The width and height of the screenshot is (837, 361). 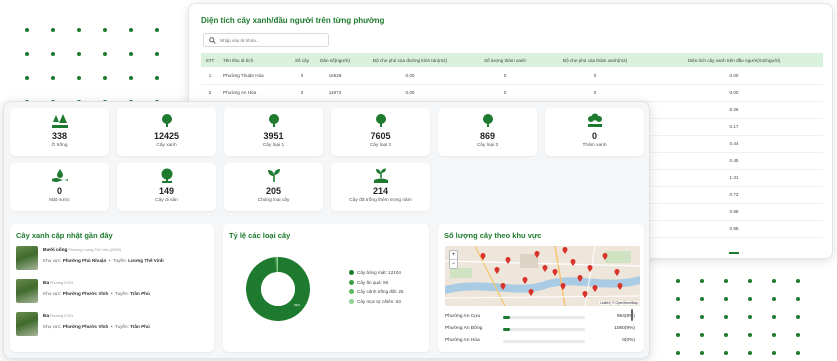 I want to click on pagination-indicator, so click(x=734, y=253).